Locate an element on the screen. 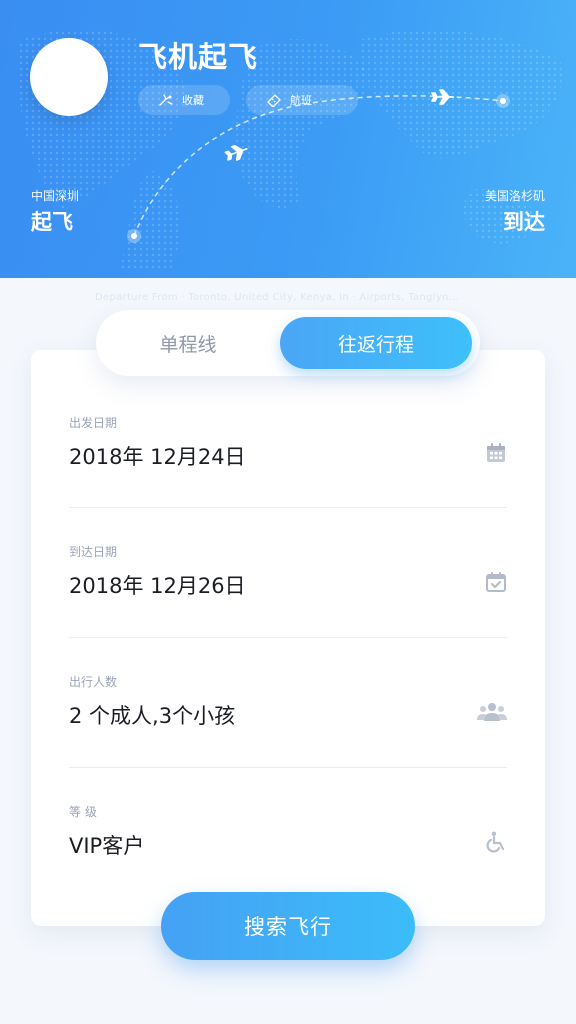 The height and width of the screenshot is (1024, 576). departure-date-field: 出发日期 2018年 12月24日 is located at coordinates (288, 442).